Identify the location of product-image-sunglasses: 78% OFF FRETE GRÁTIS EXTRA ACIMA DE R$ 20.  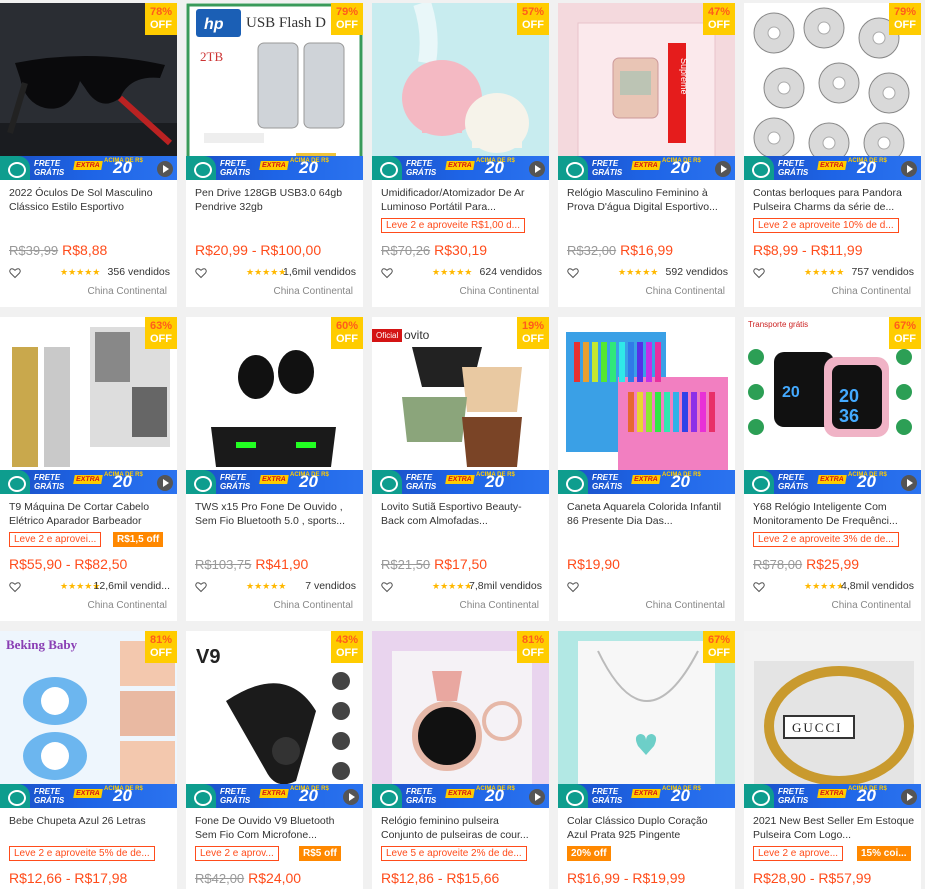
(88, 91).